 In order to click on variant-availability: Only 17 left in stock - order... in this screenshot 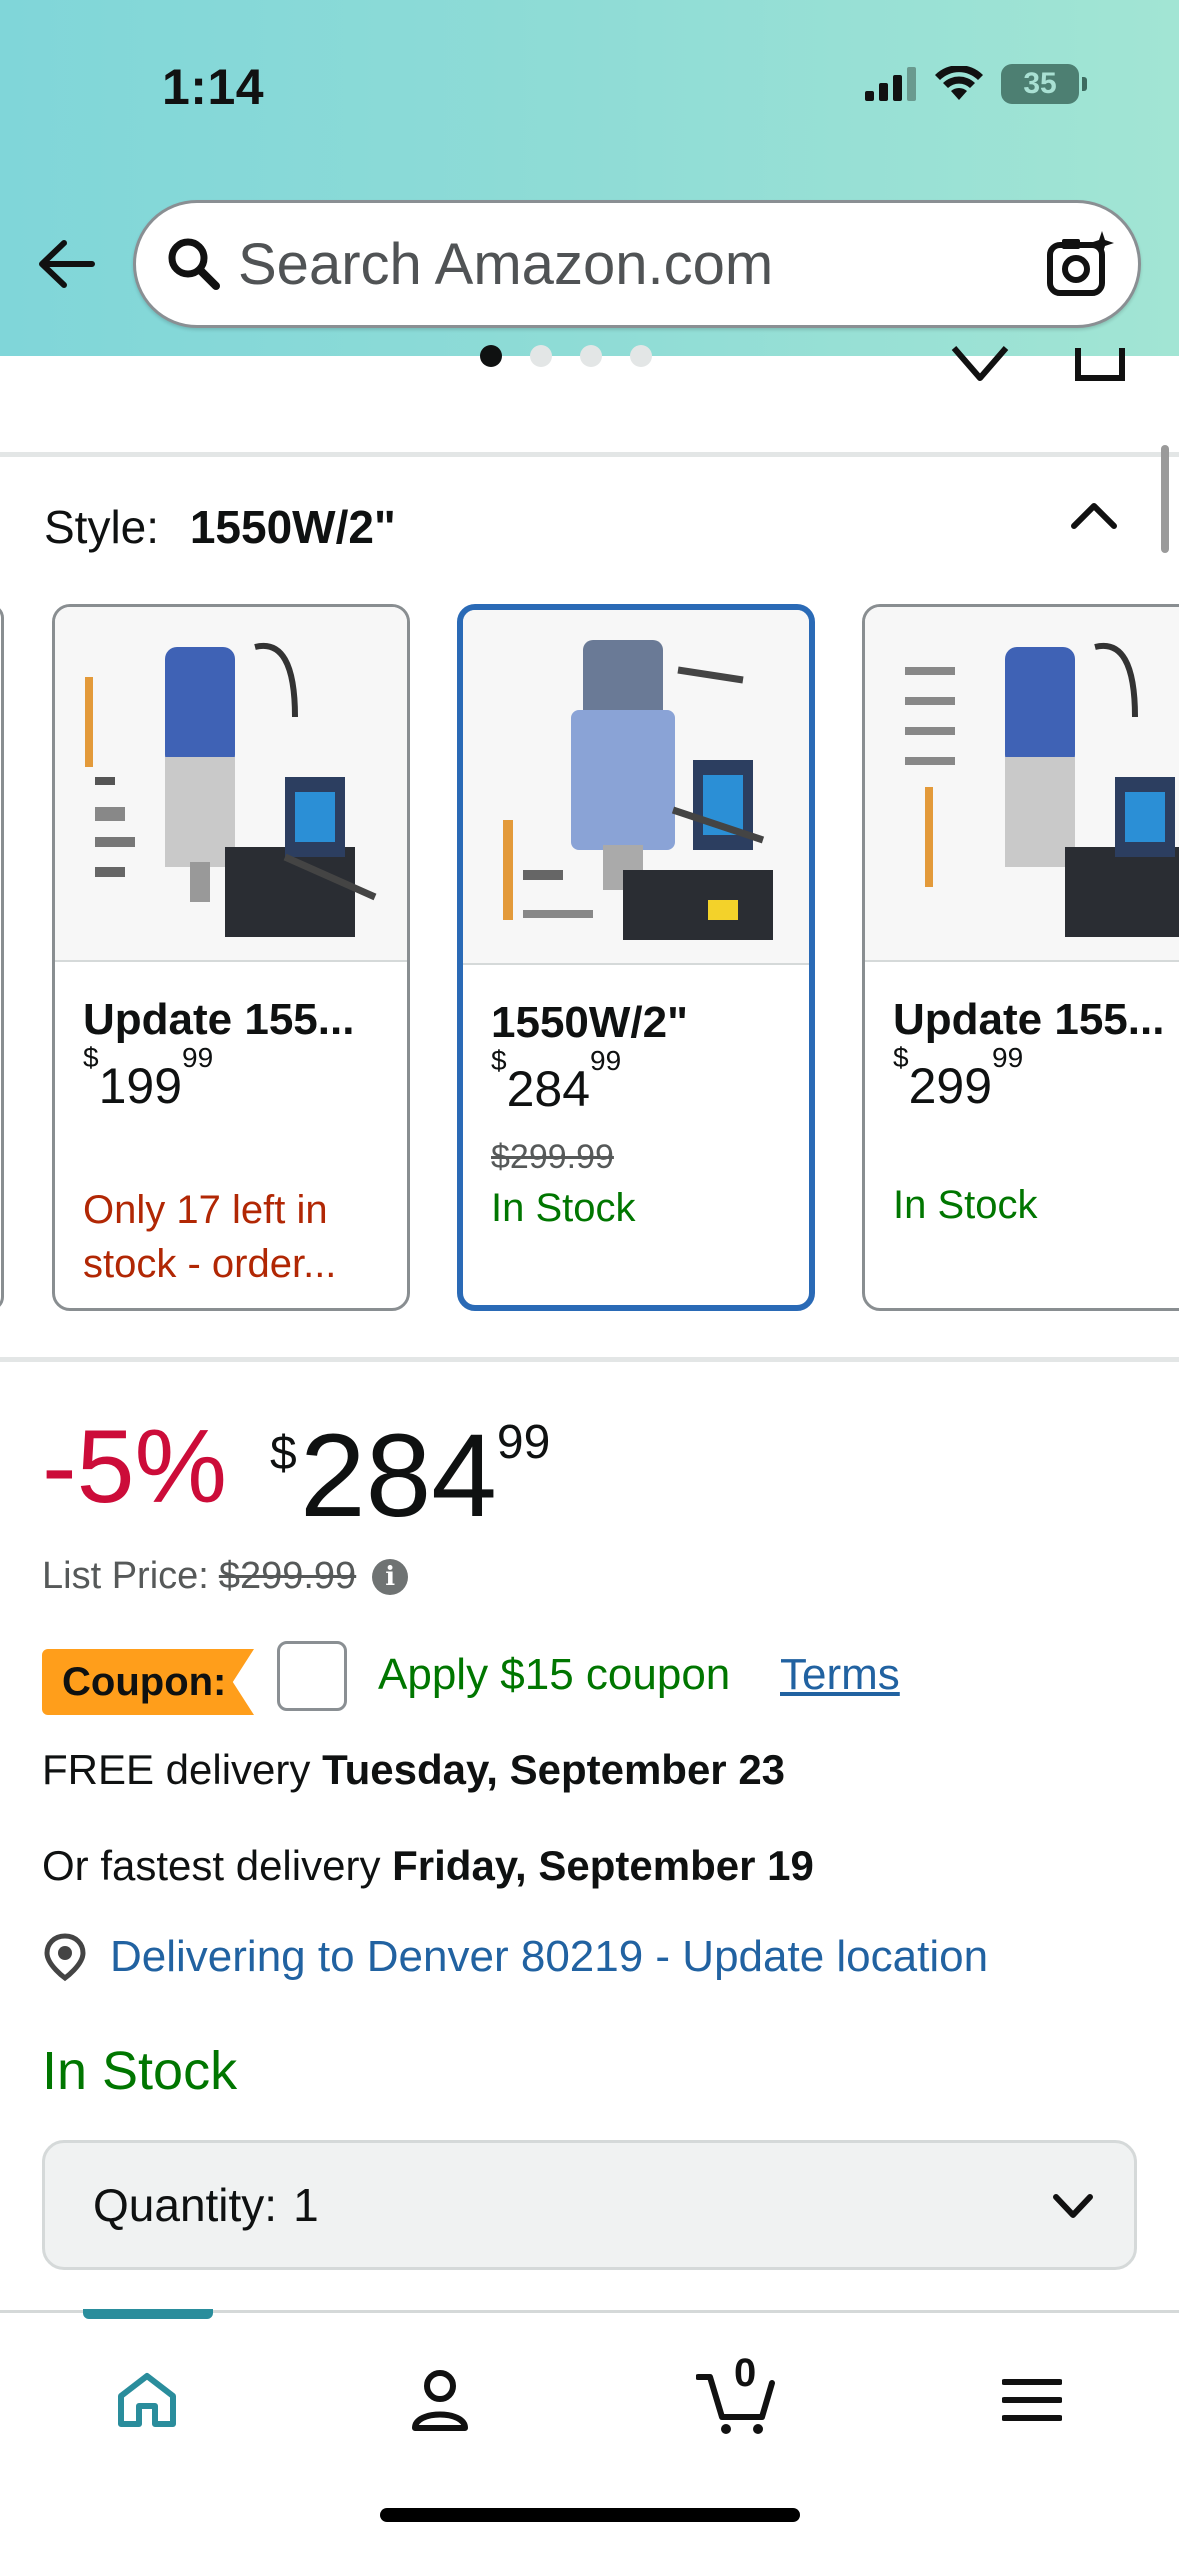, I will do `click(210, 1237)`.